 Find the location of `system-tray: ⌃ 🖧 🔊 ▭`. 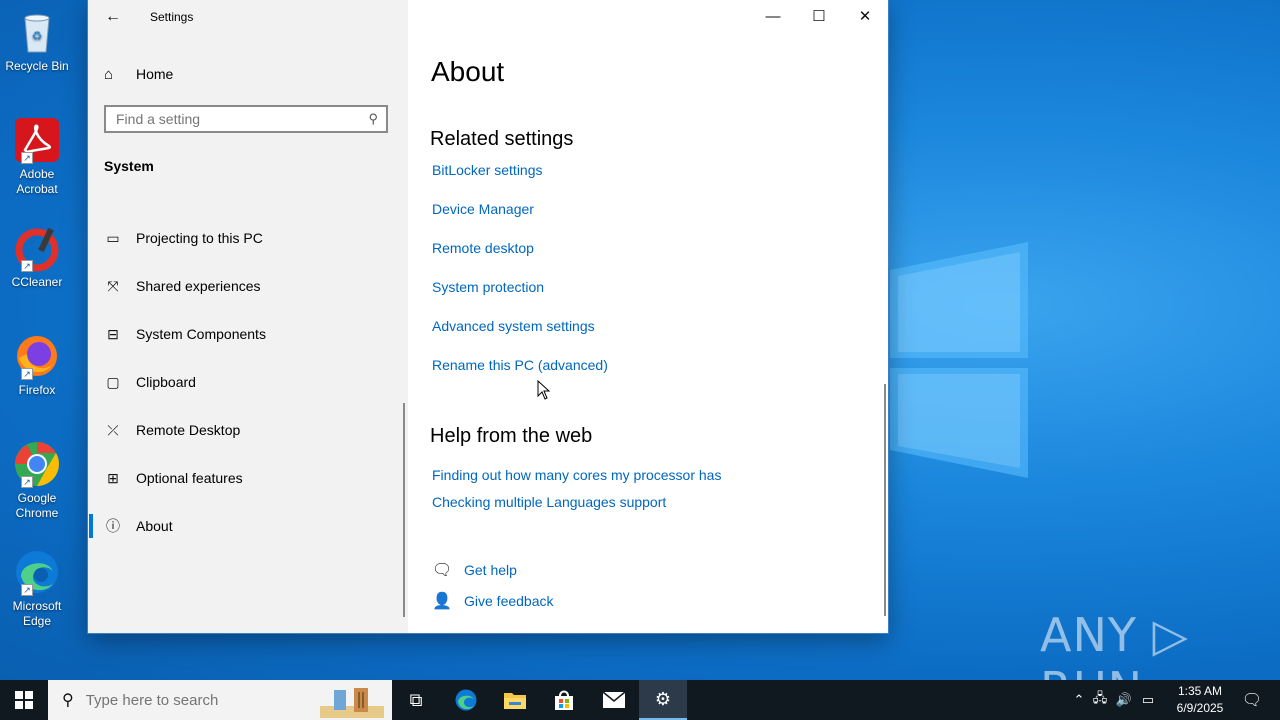

system-tray: ⌃ 🖧 🔊 ▭ is located at coordinates (1115, 700).